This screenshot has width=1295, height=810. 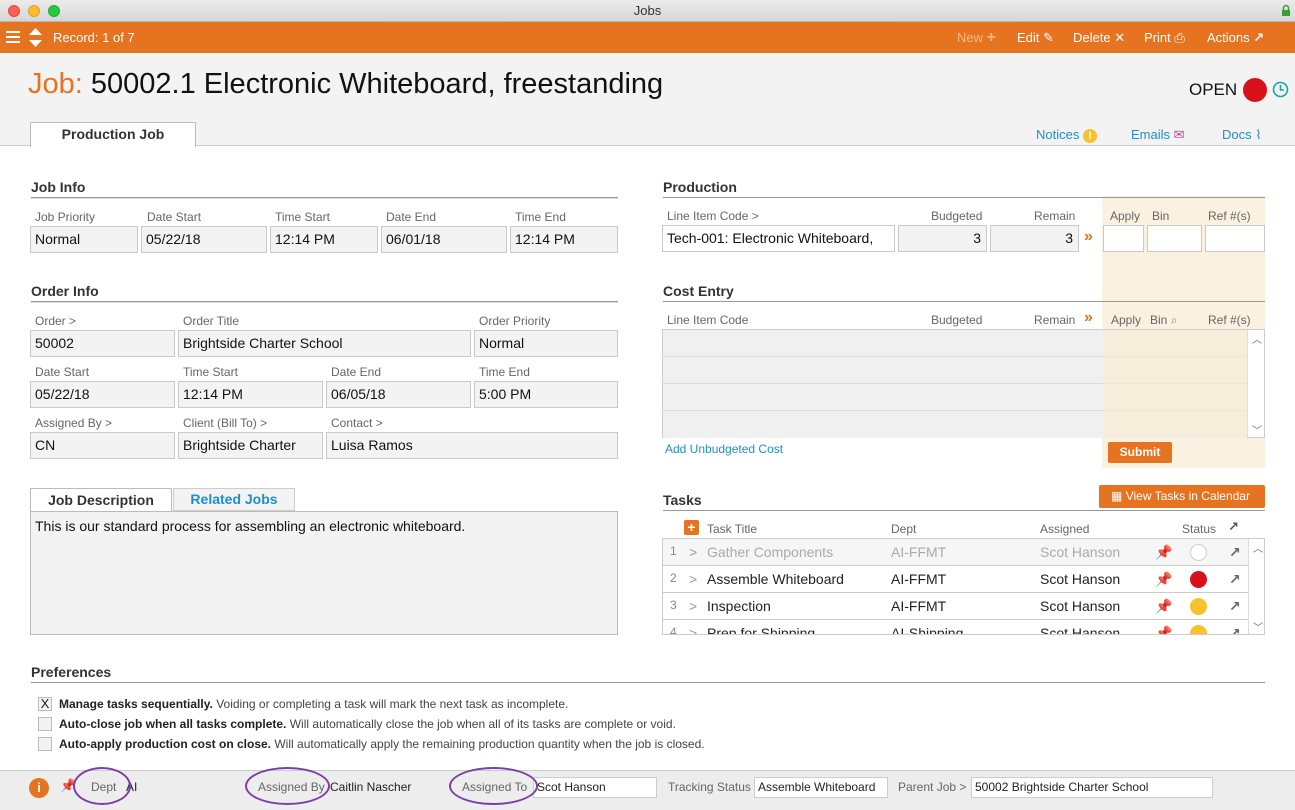 I want to click on footer-dept-field: AI, so click(x=182, y=787).